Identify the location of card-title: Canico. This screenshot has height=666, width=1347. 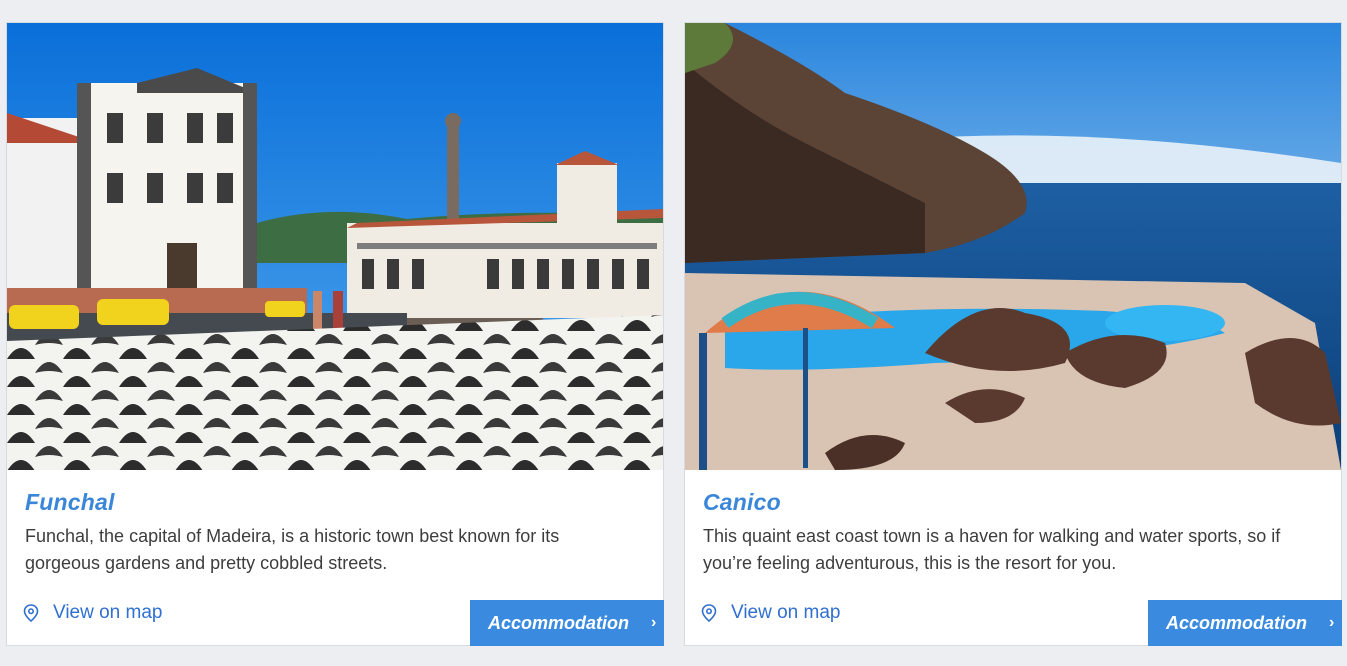
(742, 502).